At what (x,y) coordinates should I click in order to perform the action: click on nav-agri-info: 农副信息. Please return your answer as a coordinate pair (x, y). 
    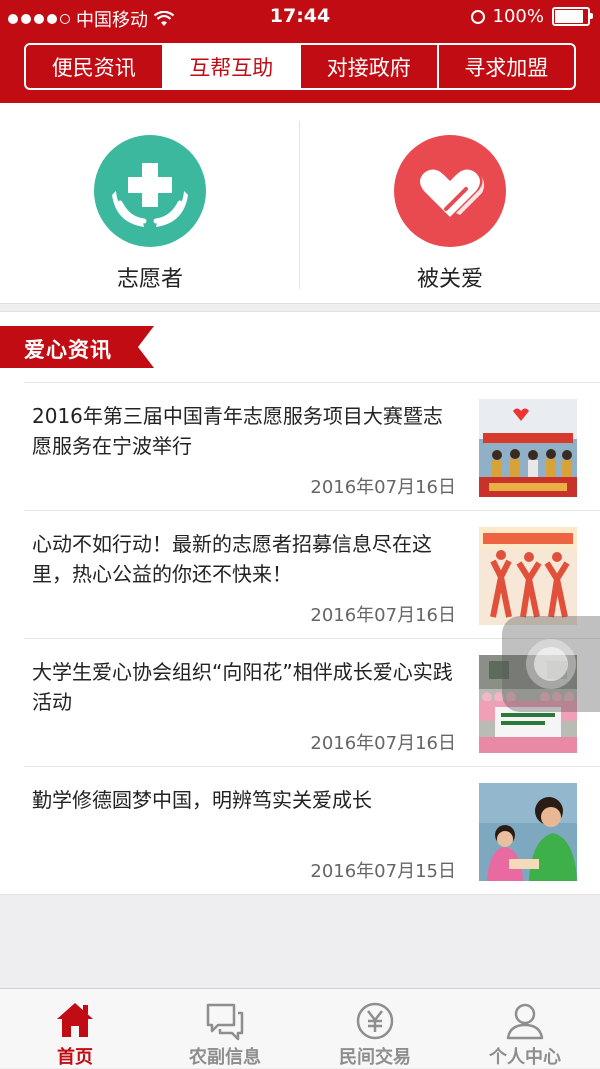
    Looking at the image, I should click on (225, 1028).